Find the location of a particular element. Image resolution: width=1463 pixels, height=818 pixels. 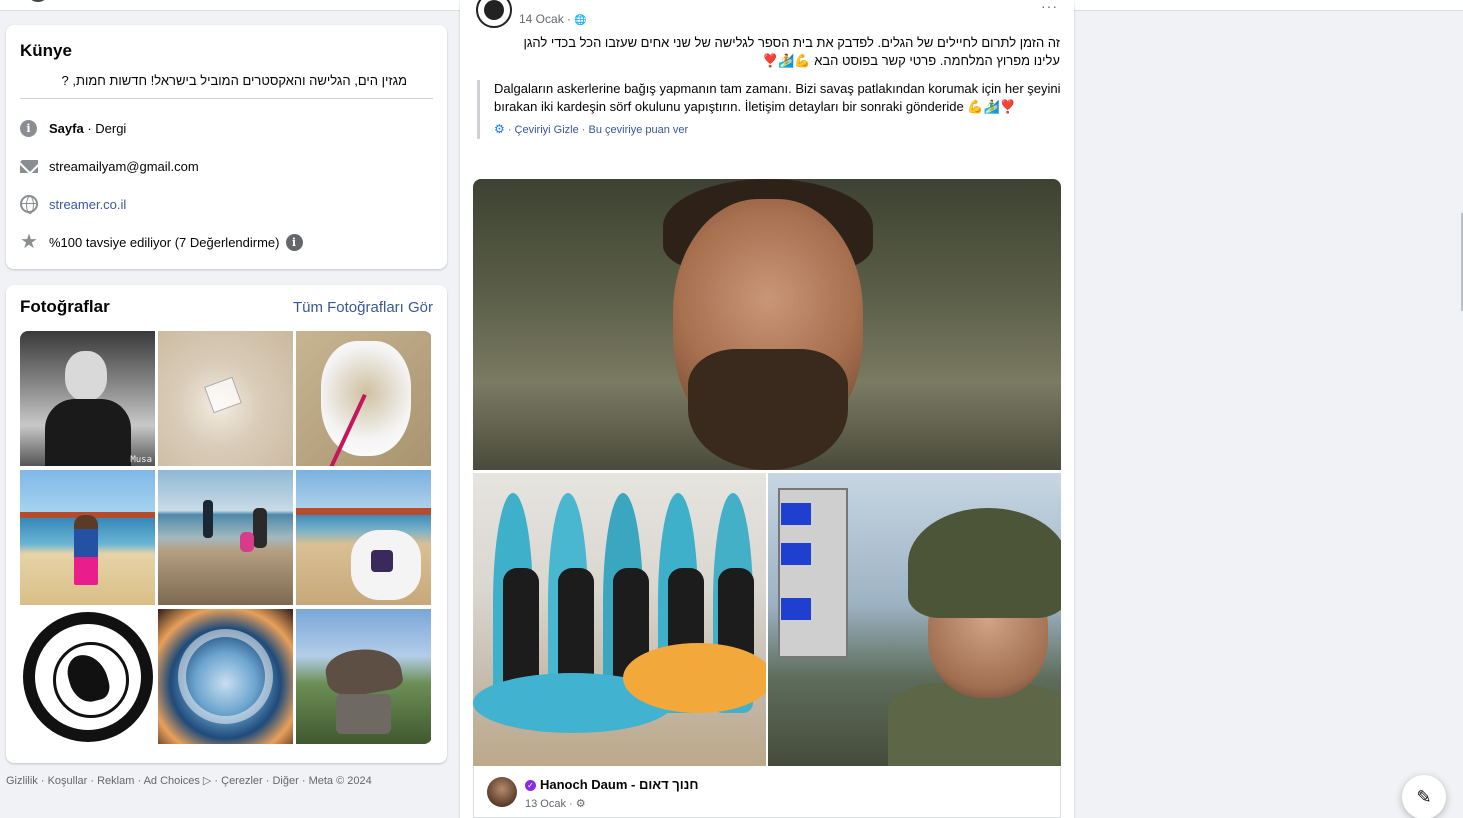

shared-post-meta: 13 Ocak · ⚙ is located at coordinates (555, 803).